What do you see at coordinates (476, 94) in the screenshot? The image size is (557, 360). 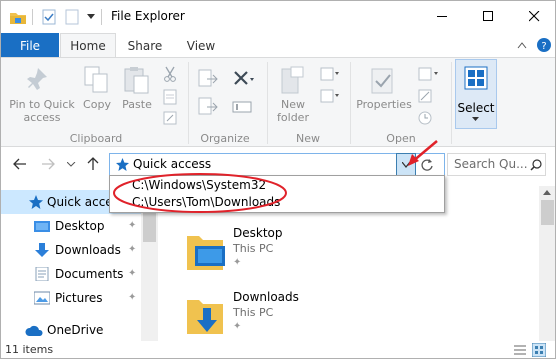 I see `select-button: Select` at bounding box center [476, 94].